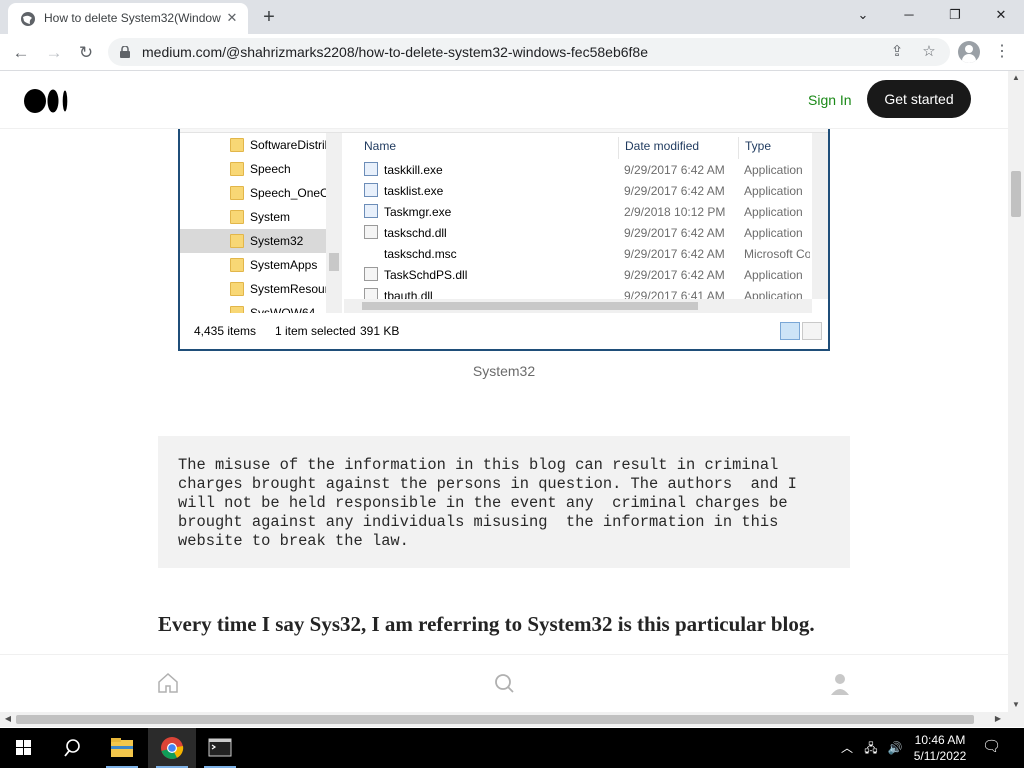 Image resolution: width=1024 pixels, height=768 pixels. What do you see at coordinates (662, 146) in the screenshot?
I see `column-header-date: Date modified` at bounding box center [662, 146].